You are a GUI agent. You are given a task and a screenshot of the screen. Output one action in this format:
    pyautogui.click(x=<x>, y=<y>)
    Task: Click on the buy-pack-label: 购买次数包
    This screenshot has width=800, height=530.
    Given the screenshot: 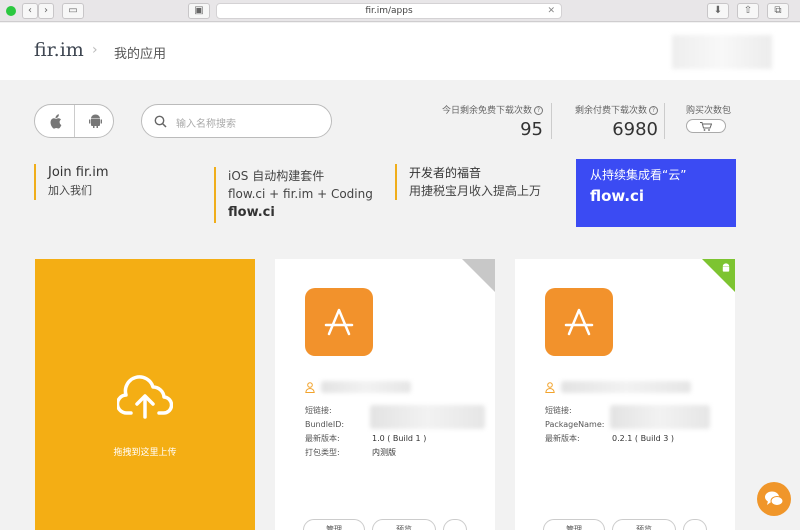 What is the action you would take?
    pyautogui.click(x=709, y=111)
    